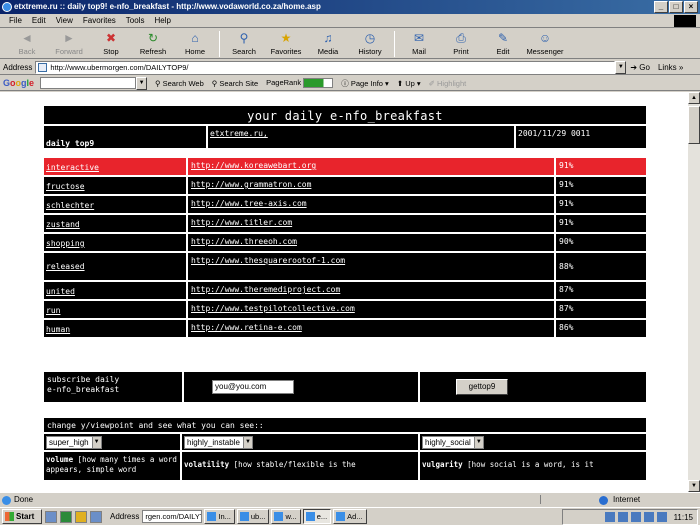 The height and width of the screenshot is (525, 700). Describe the element at coordinates (142, 83) in the screenshot. I see `google-search-dropdown: ▼` at that location.